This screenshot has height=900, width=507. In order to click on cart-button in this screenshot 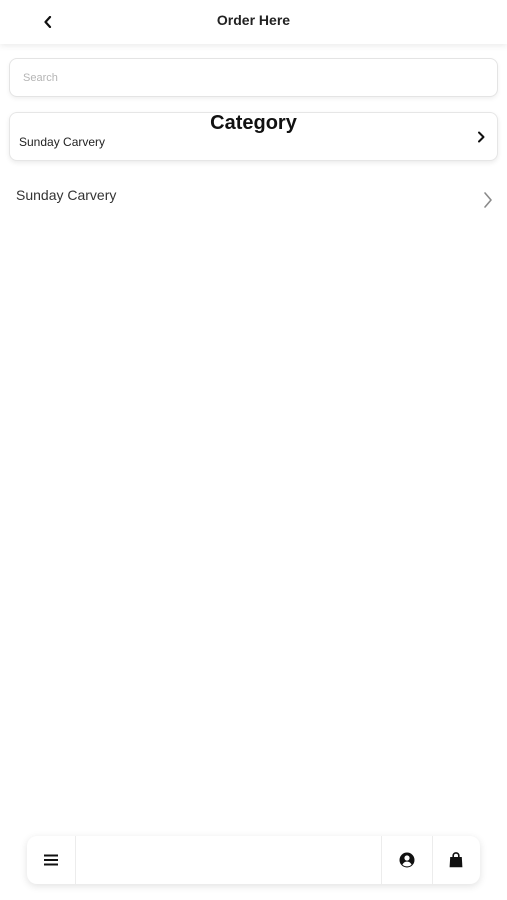, I will do `click(455, 860)`.